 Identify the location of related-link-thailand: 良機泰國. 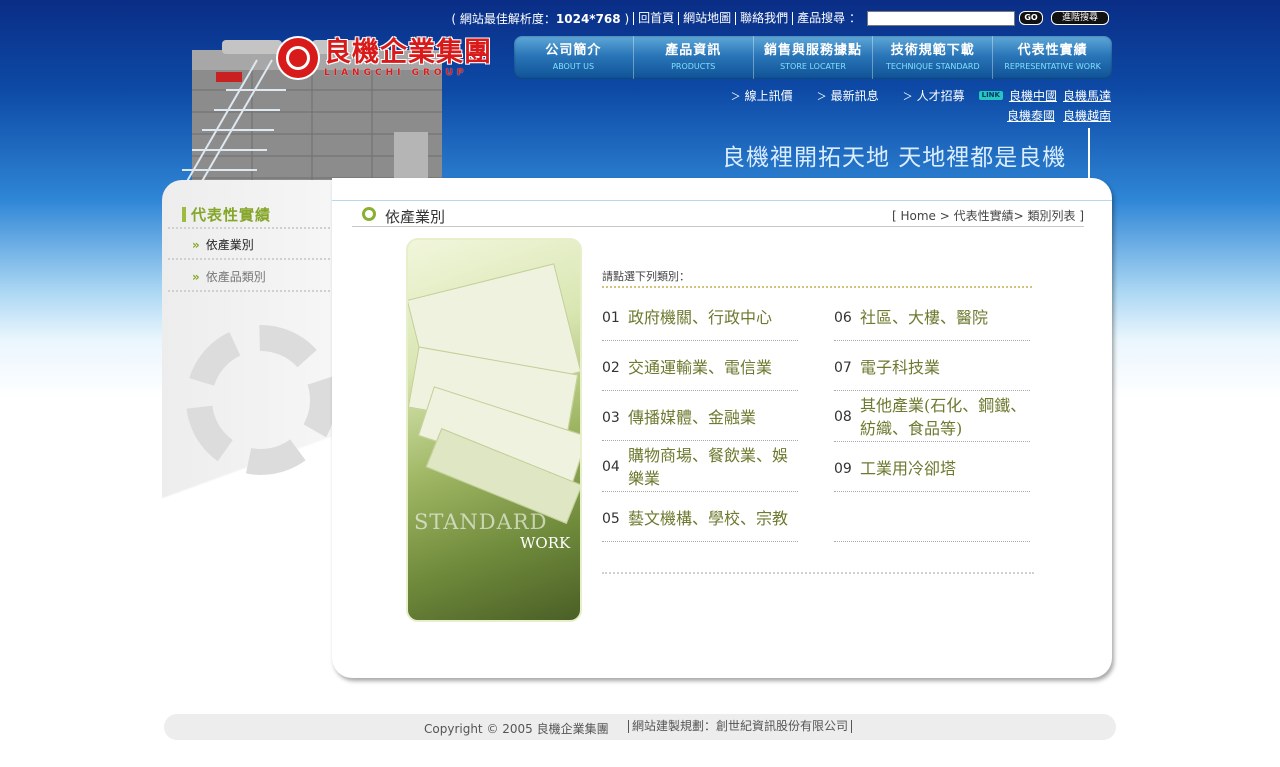
(1031, 115).